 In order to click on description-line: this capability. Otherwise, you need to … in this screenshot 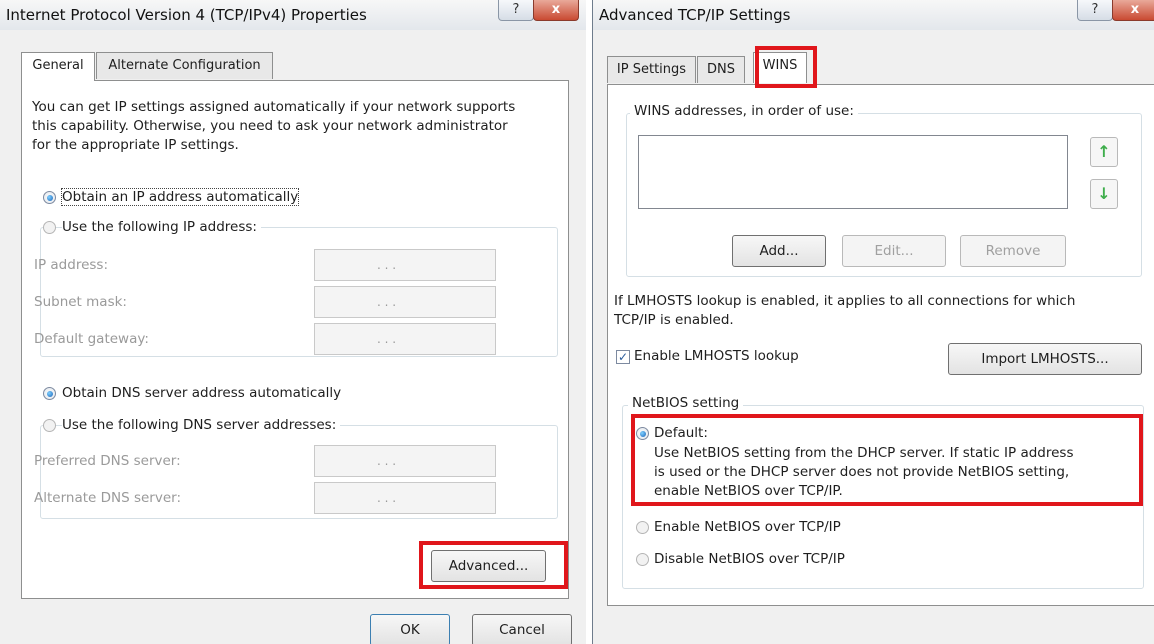, I will do `click(270, 126)`.